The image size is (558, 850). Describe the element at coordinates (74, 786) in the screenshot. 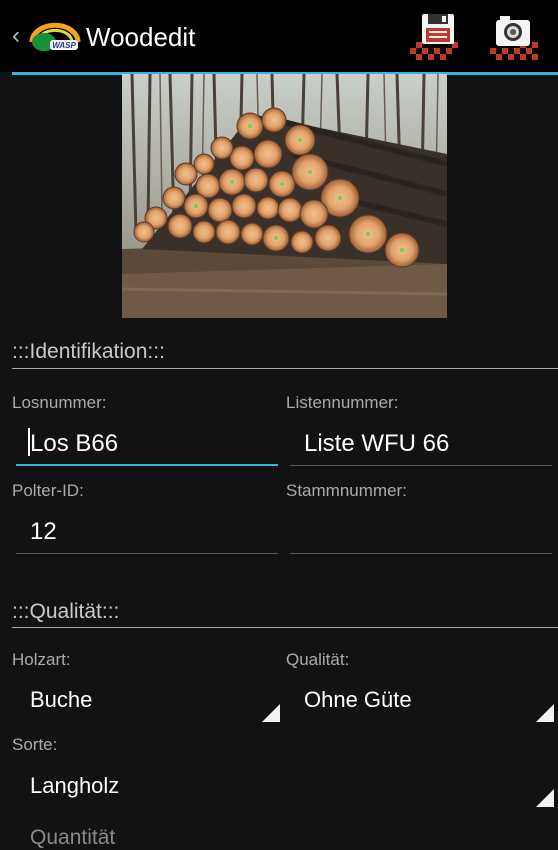

I see `sorte-selected: Langholz` at that location.